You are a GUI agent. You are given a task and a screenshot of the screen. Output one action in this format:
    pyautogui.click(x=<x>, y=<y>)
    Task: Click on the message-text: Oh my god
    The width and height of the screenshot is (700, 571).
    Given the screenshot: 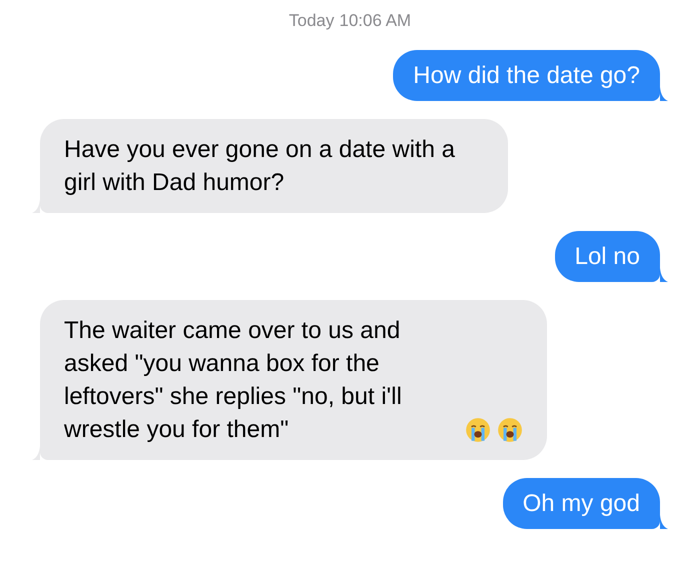 What is the action you would take?
    pyautogui.click(x=581, y=503)
    